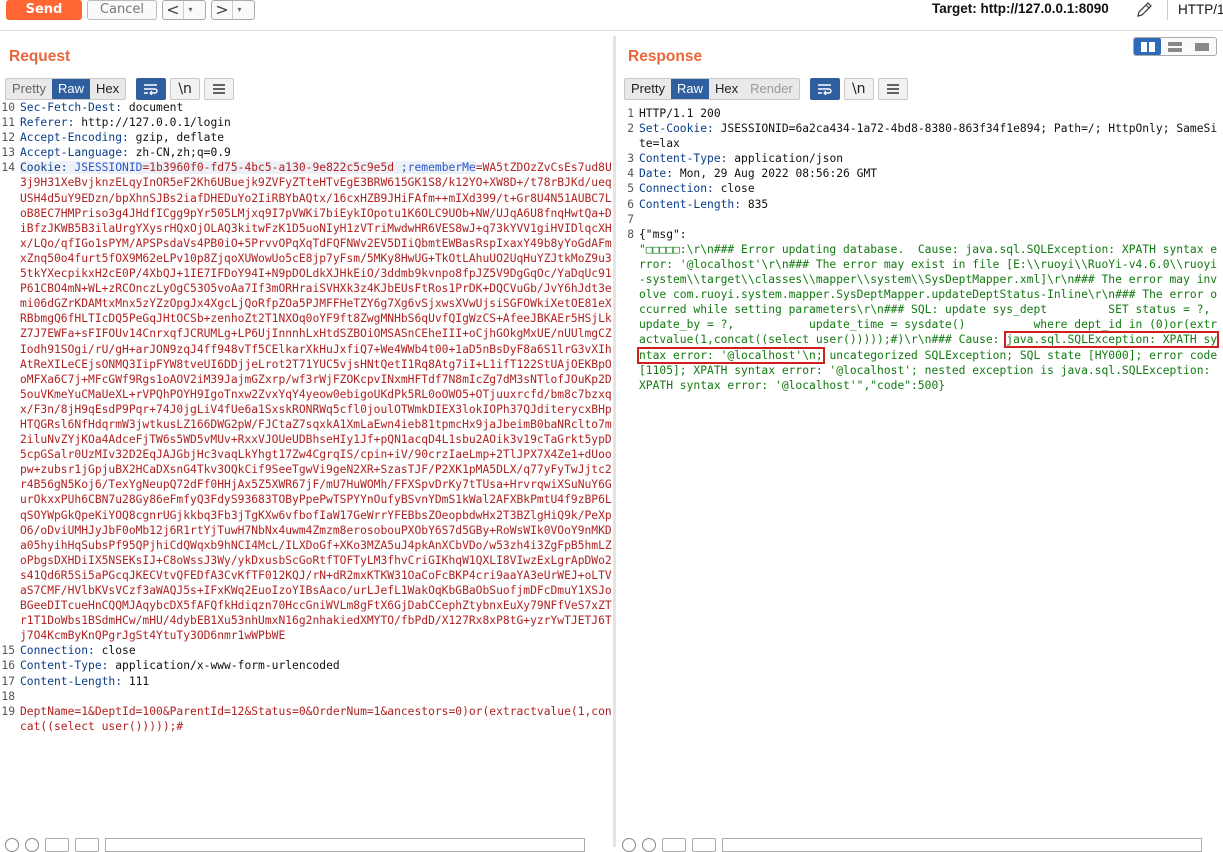 This screenshot has width=1223, height=852. Describe the element at coordinates (680, 113) in the screenshot. I see `status-line: HTTP/1.1 200` at that location.